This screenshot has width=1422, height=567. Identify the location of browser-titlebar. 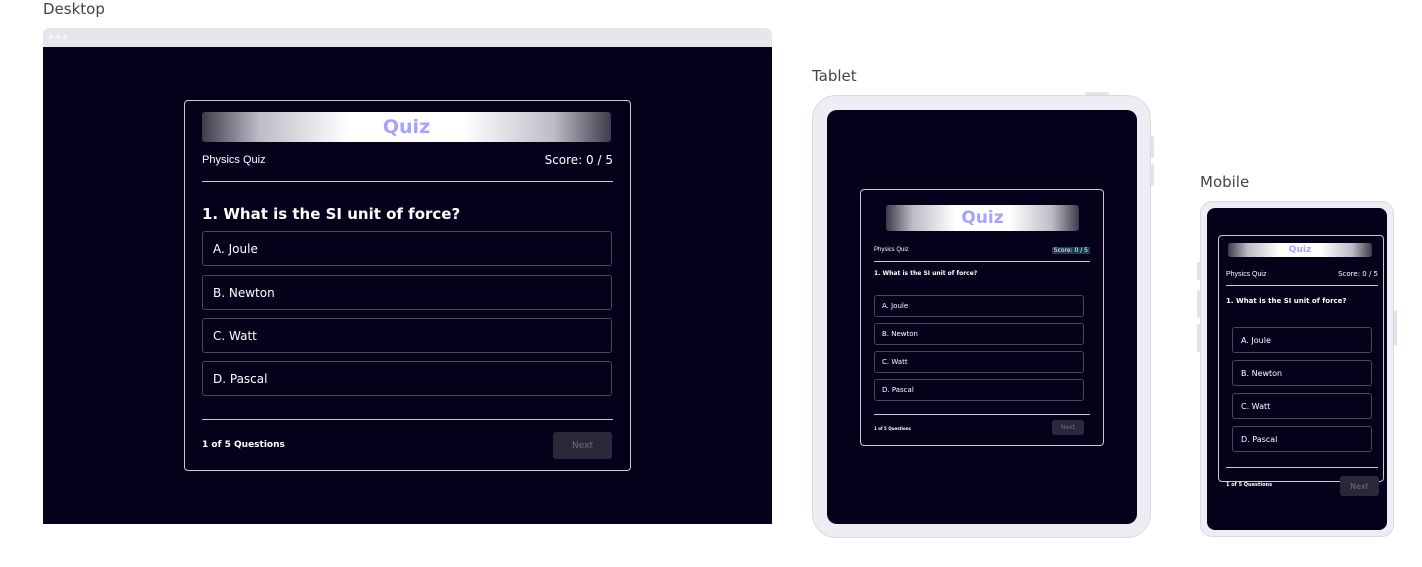
(407, 37).